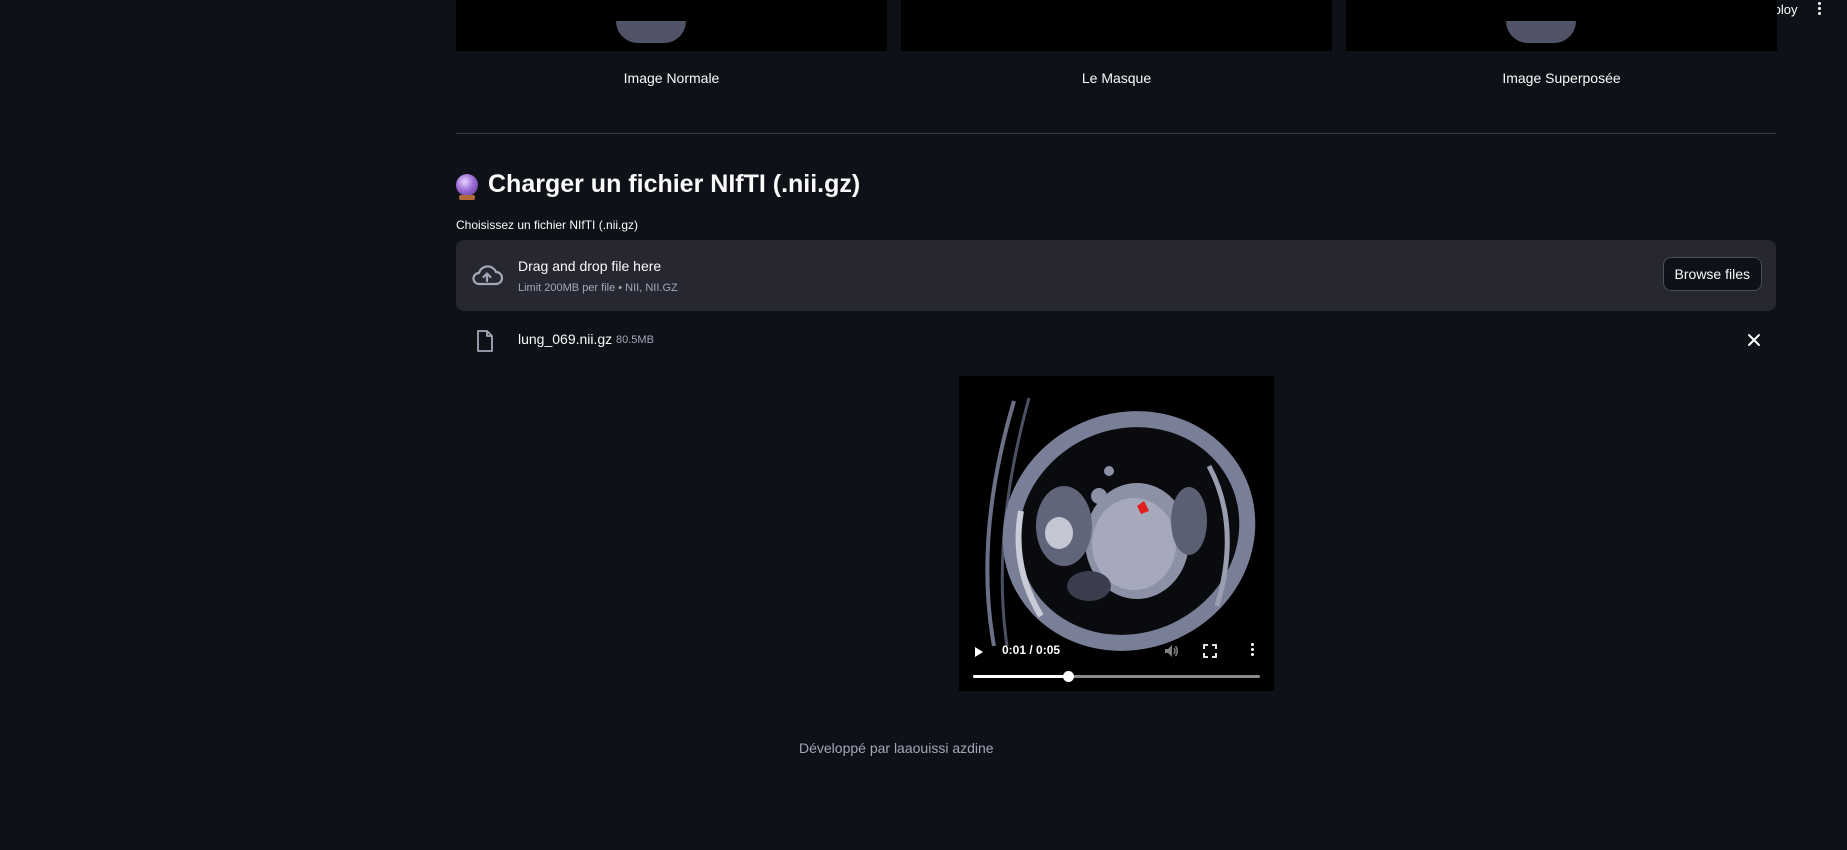  I want to click on section-divider, so click(1116, 133).